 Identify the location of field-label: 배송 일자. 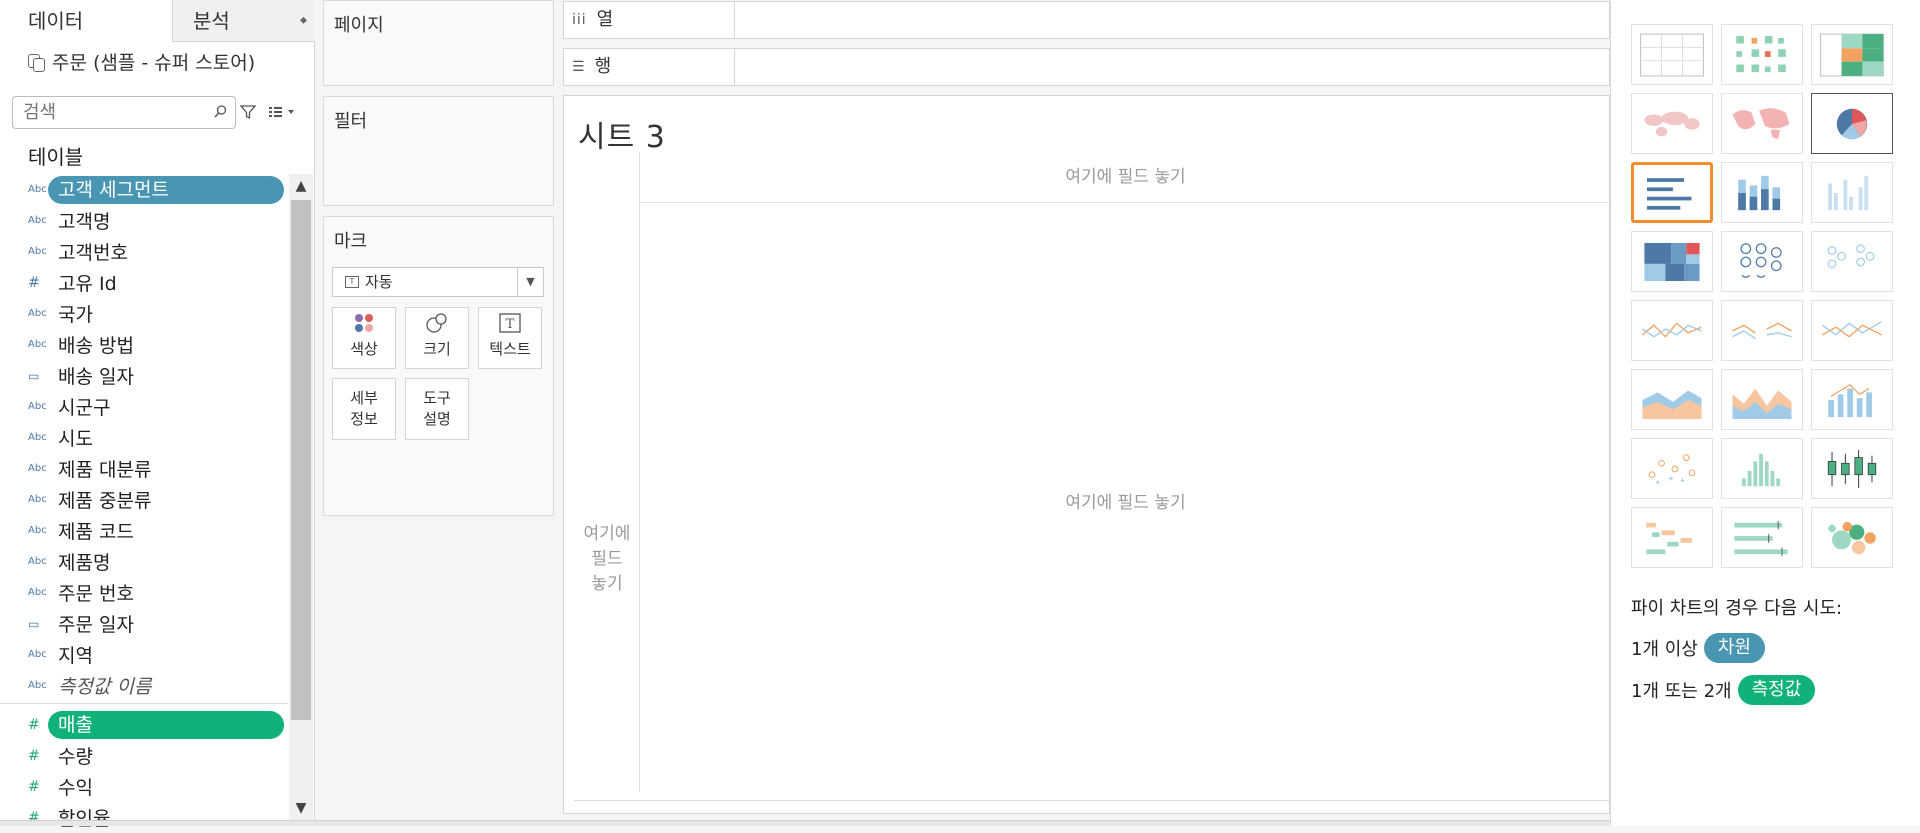
(96, 377).